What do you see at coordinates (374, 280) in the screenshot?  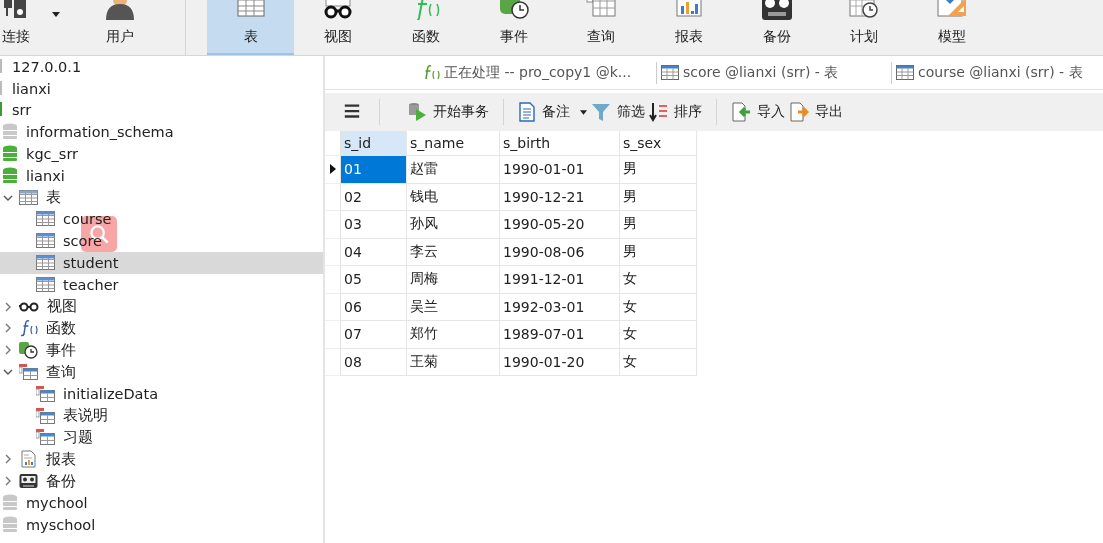 I see `table-cell: 05` at bounding box center [374, 280].